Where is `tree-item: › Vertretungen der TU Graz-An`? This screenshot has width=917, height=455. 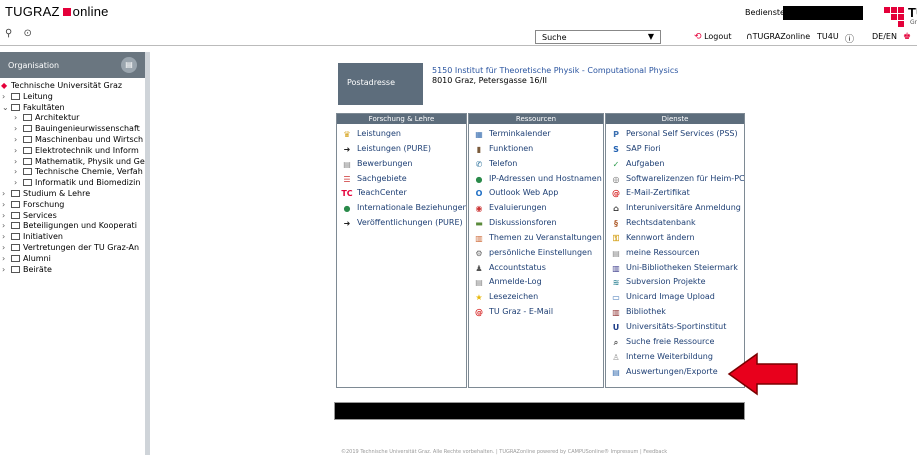
tree-item: › Vertretungen der TU Graz-An is located at coordinates (72, 248).